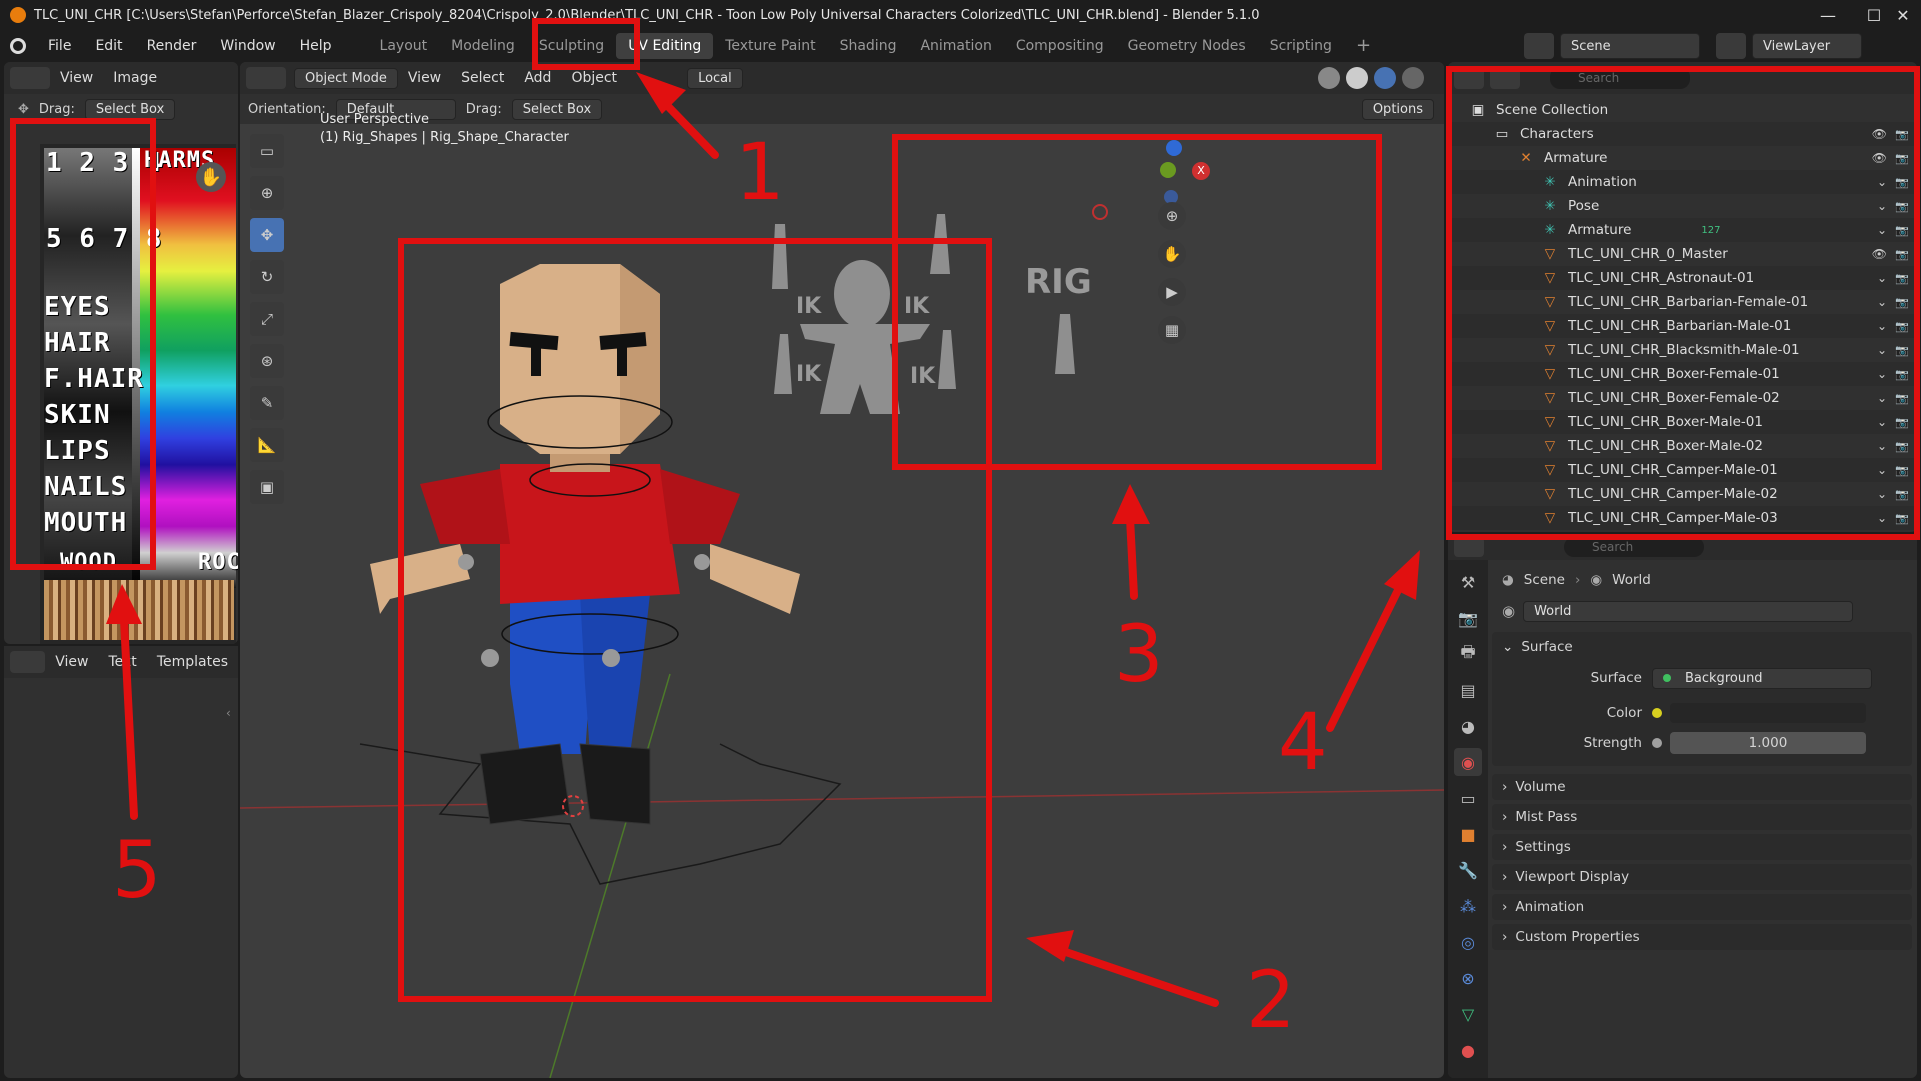 This screenshot has width=1921, height=1081. I want to click on annotation-number-3: 3, so click(1139, 655).